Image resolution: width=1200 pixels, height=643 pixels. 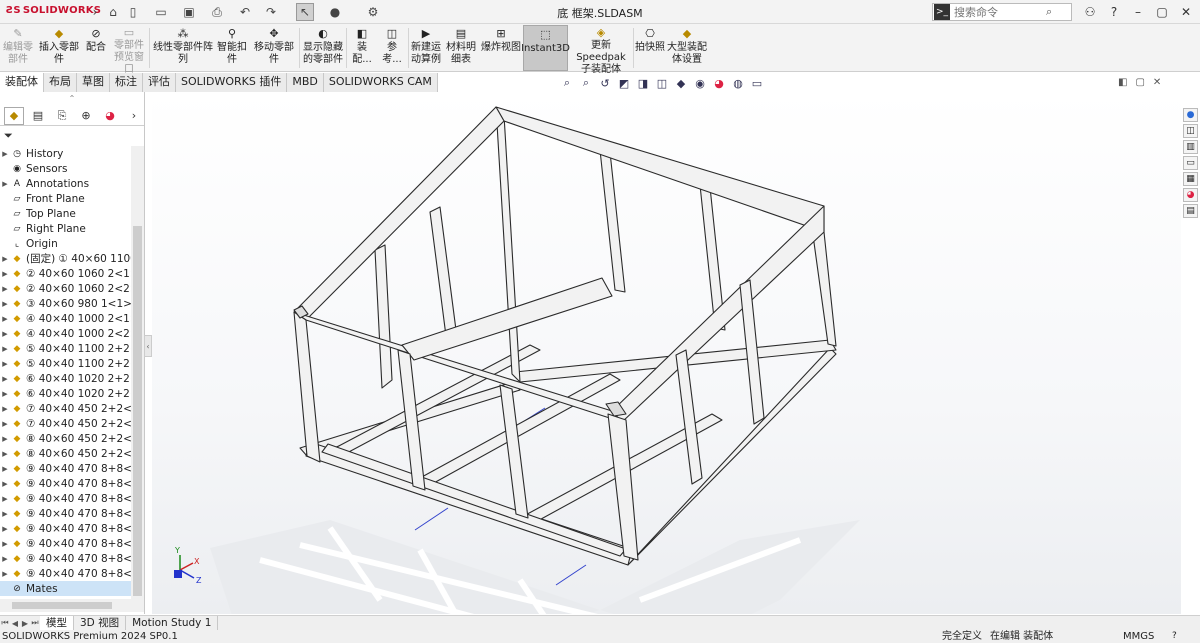 What do you see at coordinates (65, 498) in the screenshot?
I see `tree-item-component: ▶◆ ⑨ 40×40 470 8+8<4>` at bounding box center [65, 498].